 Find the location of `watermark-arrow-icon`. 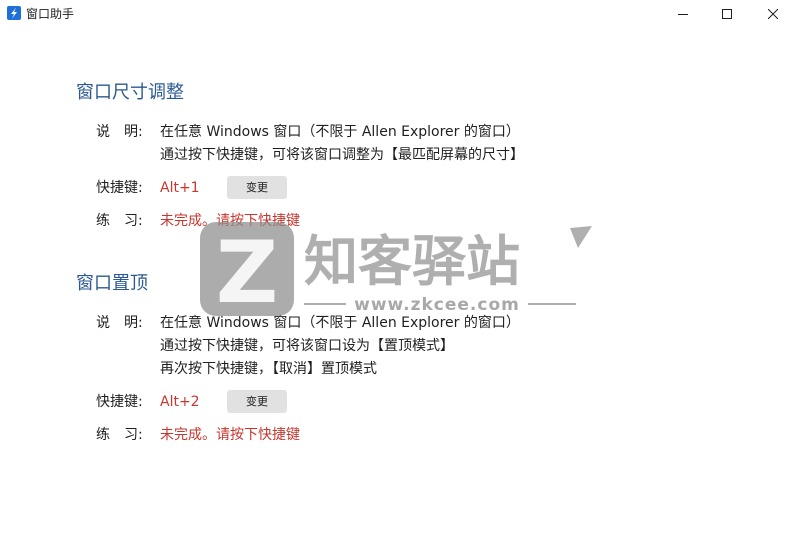

watermark-arrow-icon is located at coordinates (581, 237).